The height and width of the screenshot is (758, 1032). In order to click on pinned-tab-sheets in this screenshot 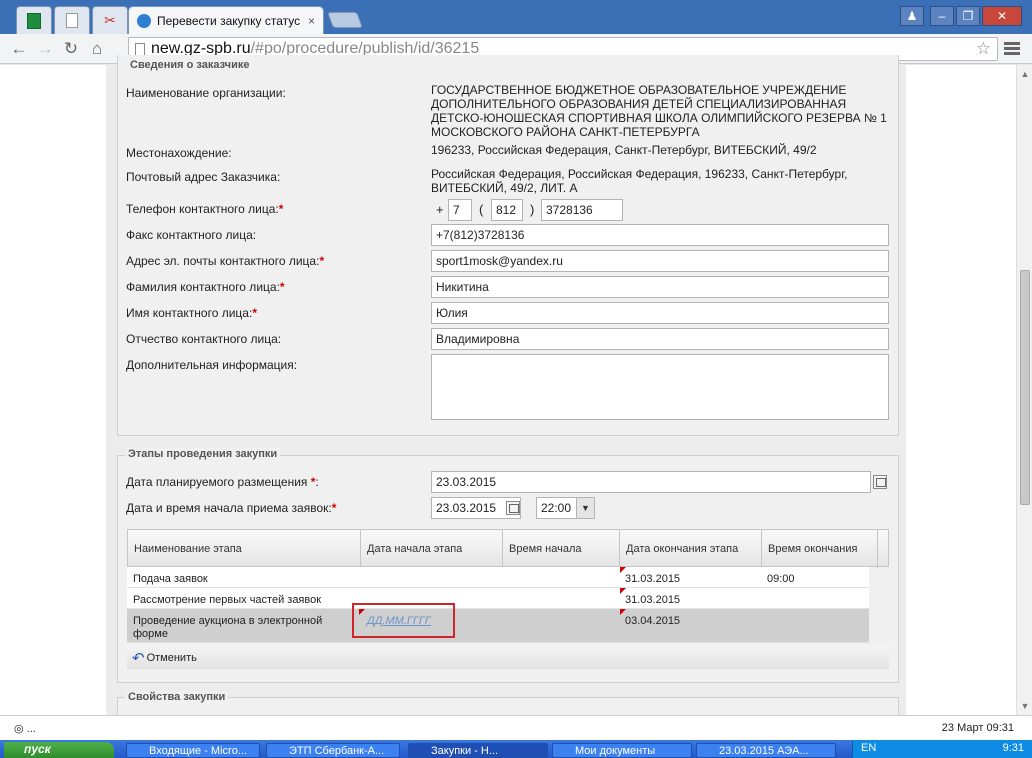, I will do `click(34, 20)`.